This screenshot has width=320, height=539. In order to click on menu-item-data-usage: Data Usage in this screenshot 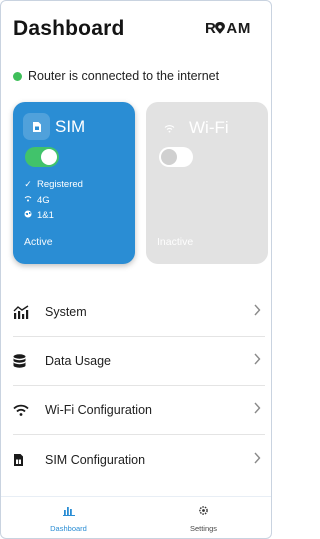, I will do `click(139, 361)`.